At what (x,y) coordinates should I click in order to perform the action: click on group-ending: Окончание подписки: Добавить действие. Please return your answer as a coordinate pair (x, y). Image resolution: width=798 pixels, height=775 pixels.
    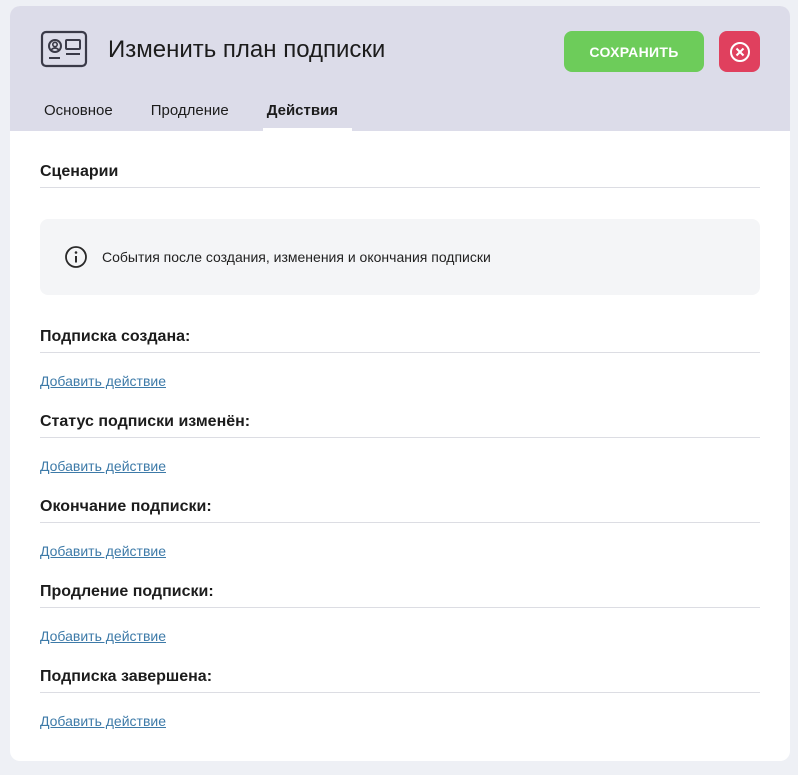
    Looking at the image, I should click on (400, 540).